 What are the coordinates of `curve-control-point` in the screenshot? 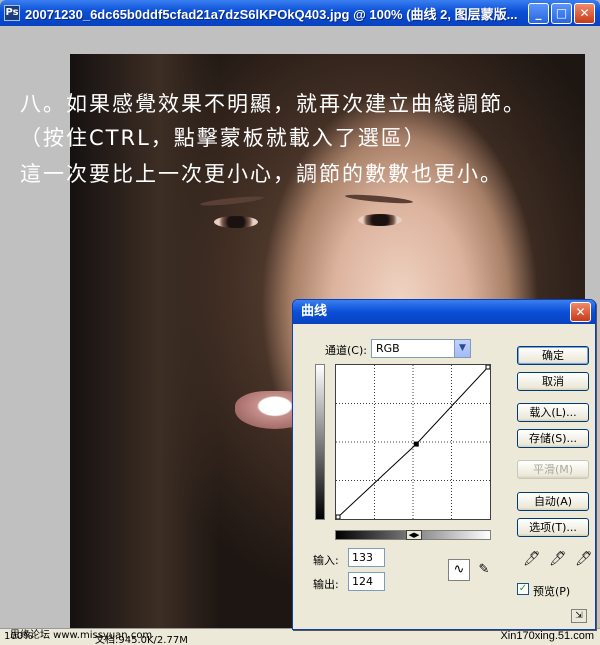 It's located at (416, 444).